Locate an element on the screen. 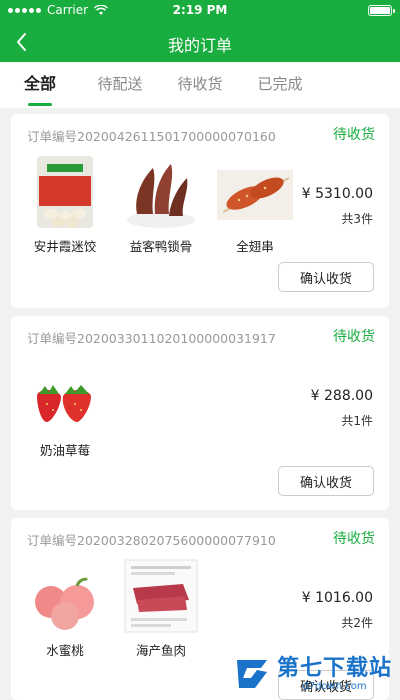 Image resolution: width=400 pixels, height=700 pixels. item-count: 共1件 is located at coordinates (357, 421).